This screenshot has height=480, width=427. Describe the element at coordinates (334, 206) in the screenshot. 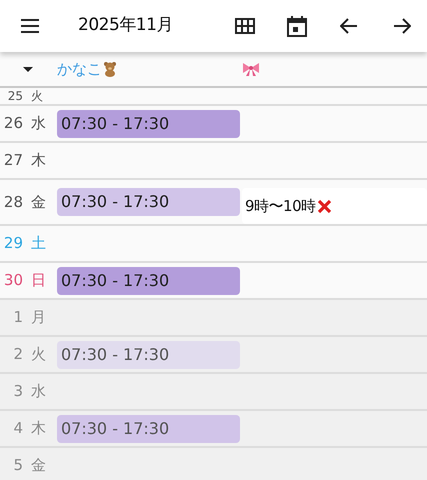

I see `note-card: 9時〜10時` at that location.